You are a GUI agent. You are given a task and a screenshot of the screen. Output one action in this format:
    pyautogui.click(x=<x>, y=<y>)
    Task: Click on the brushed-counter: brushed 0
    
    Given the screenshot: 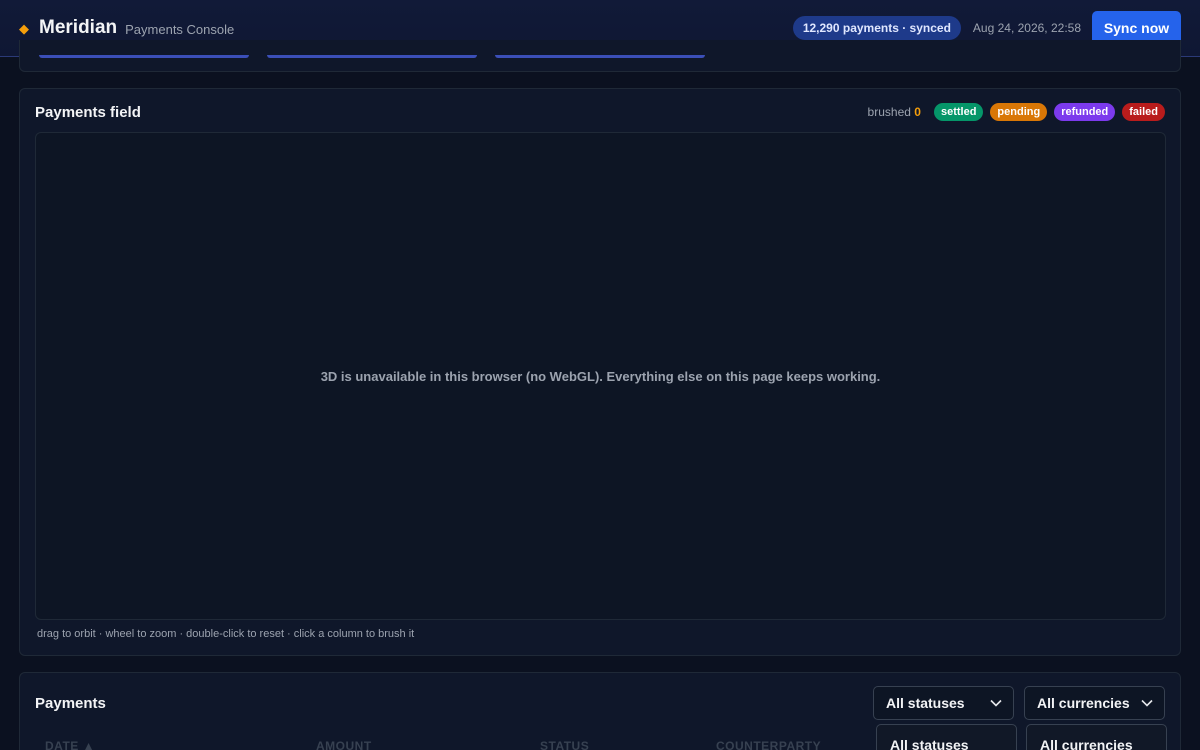 What is the action you would take?
    pyautogui.click(x=894, y=112)
    